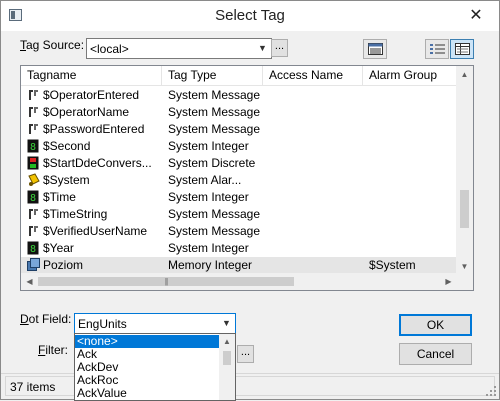  What do you see at coordinates (464, 209) in the screenshot?
I see `vertical-scroll-thumb` at bounding box center [464, 209].